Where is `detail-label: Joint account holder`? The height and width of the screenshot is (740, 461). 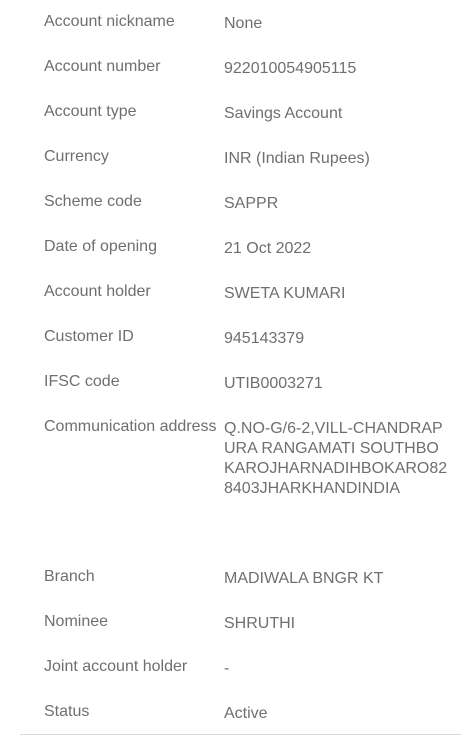 detail-label: Joint account holder is located at coordinates (116, 666).